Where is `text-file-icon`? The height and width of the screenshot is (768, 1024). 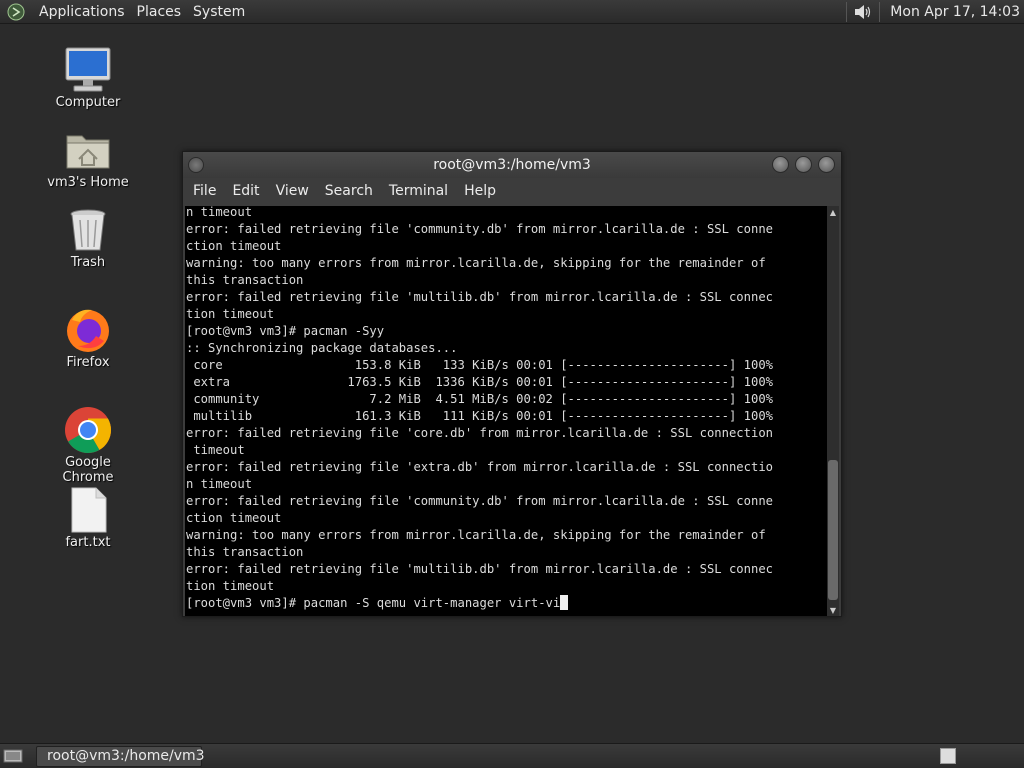 text-file-icon is located at coordinates (88, 510).